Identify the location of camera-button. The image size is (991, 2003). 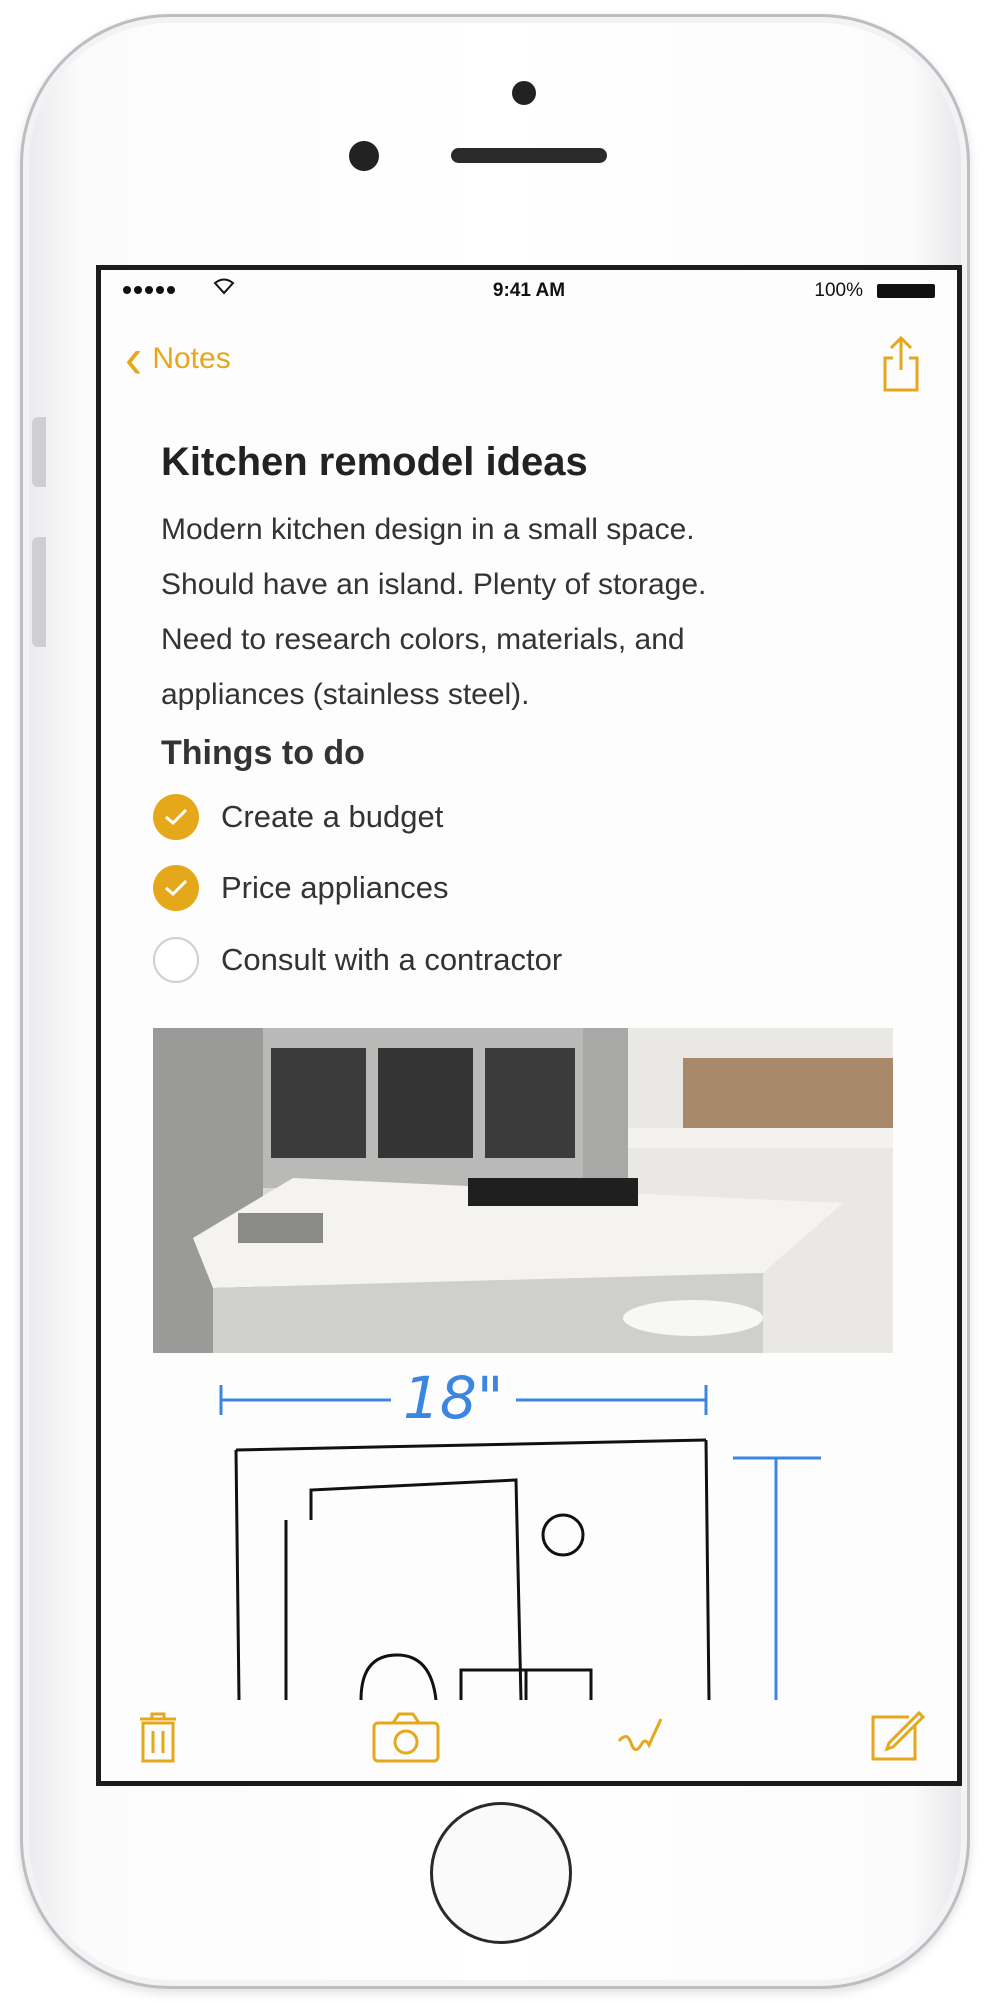
(406, 1737).